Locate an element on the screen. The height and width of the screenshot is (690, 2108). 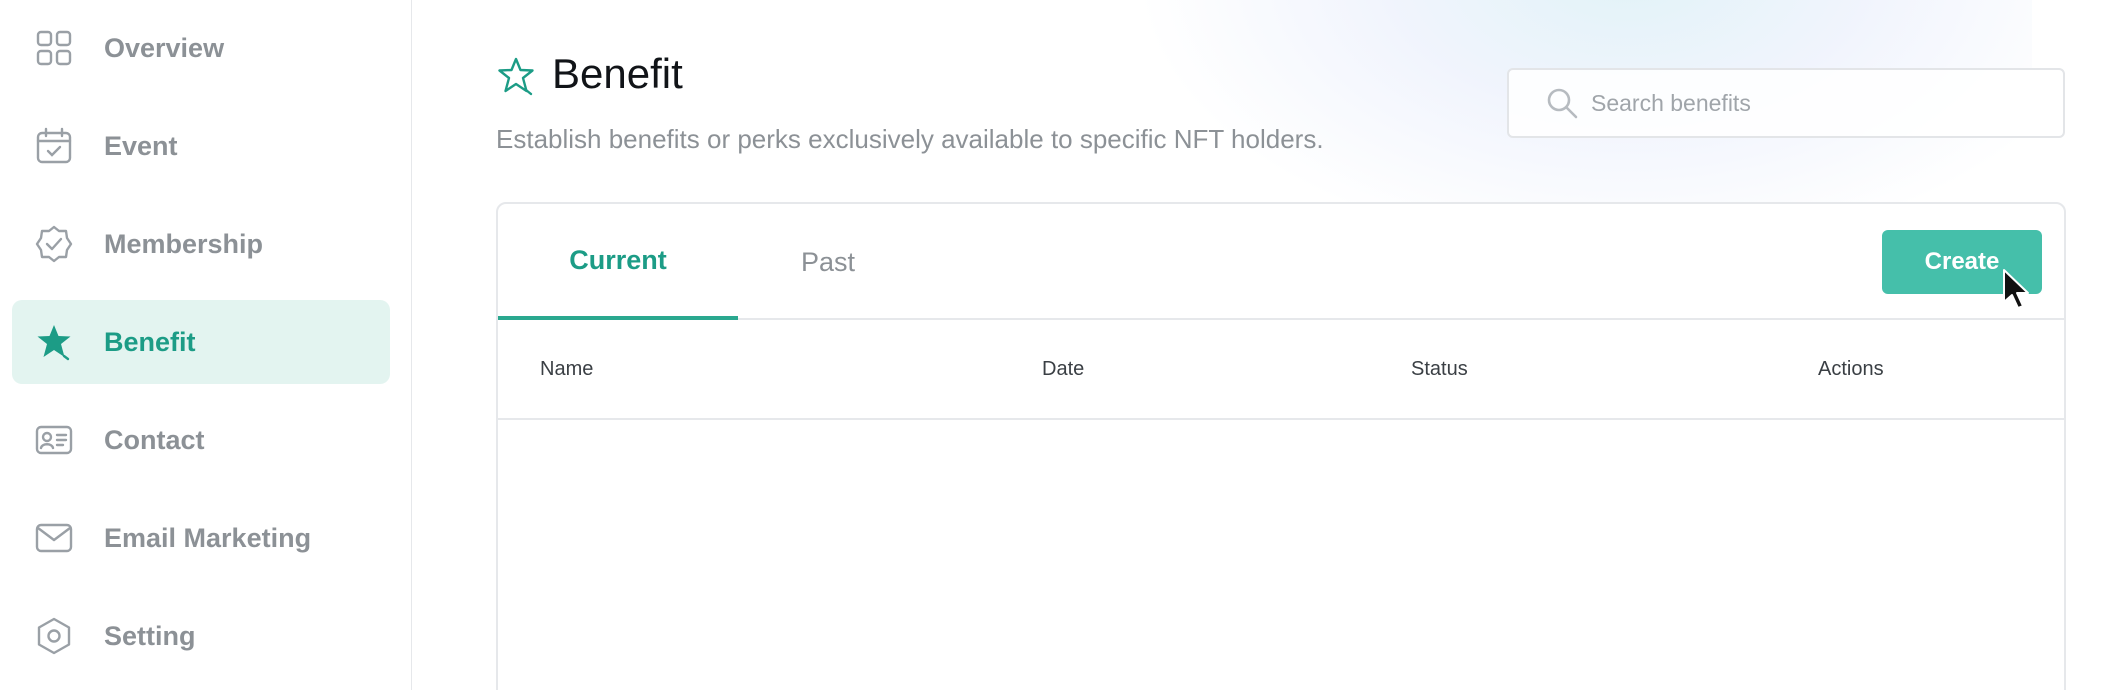
tab-current: Current is located at coordinates (618, 262).